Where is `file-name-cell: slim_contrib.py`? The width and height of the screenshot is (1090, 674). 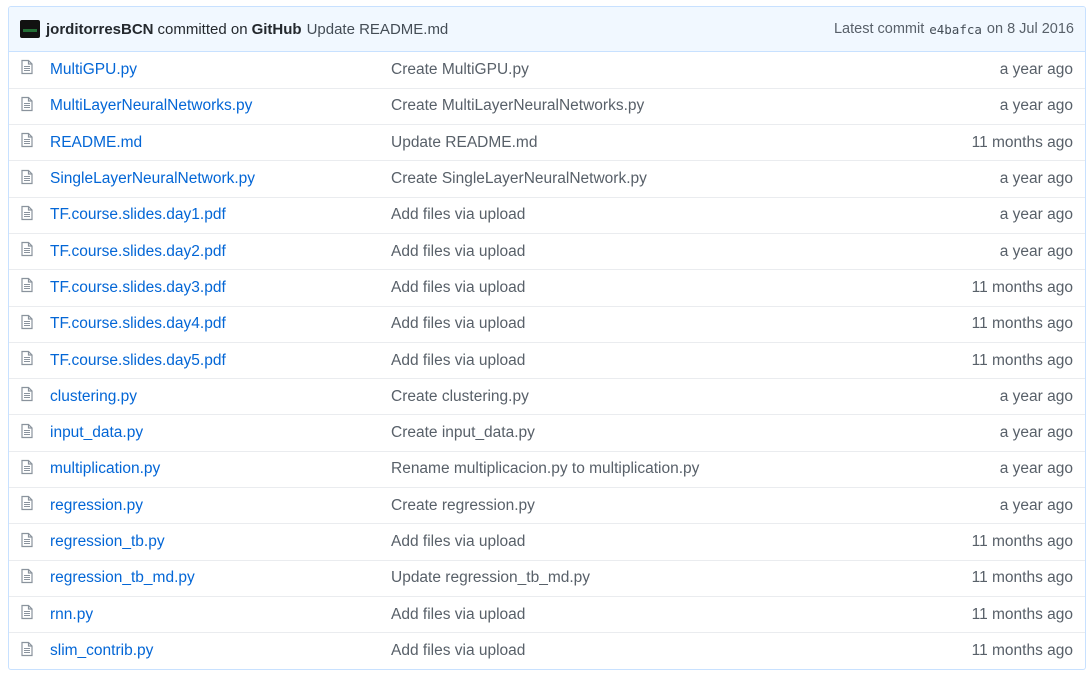
file-name-cell: slim_contrib.py is located at coordinates (220, 651).